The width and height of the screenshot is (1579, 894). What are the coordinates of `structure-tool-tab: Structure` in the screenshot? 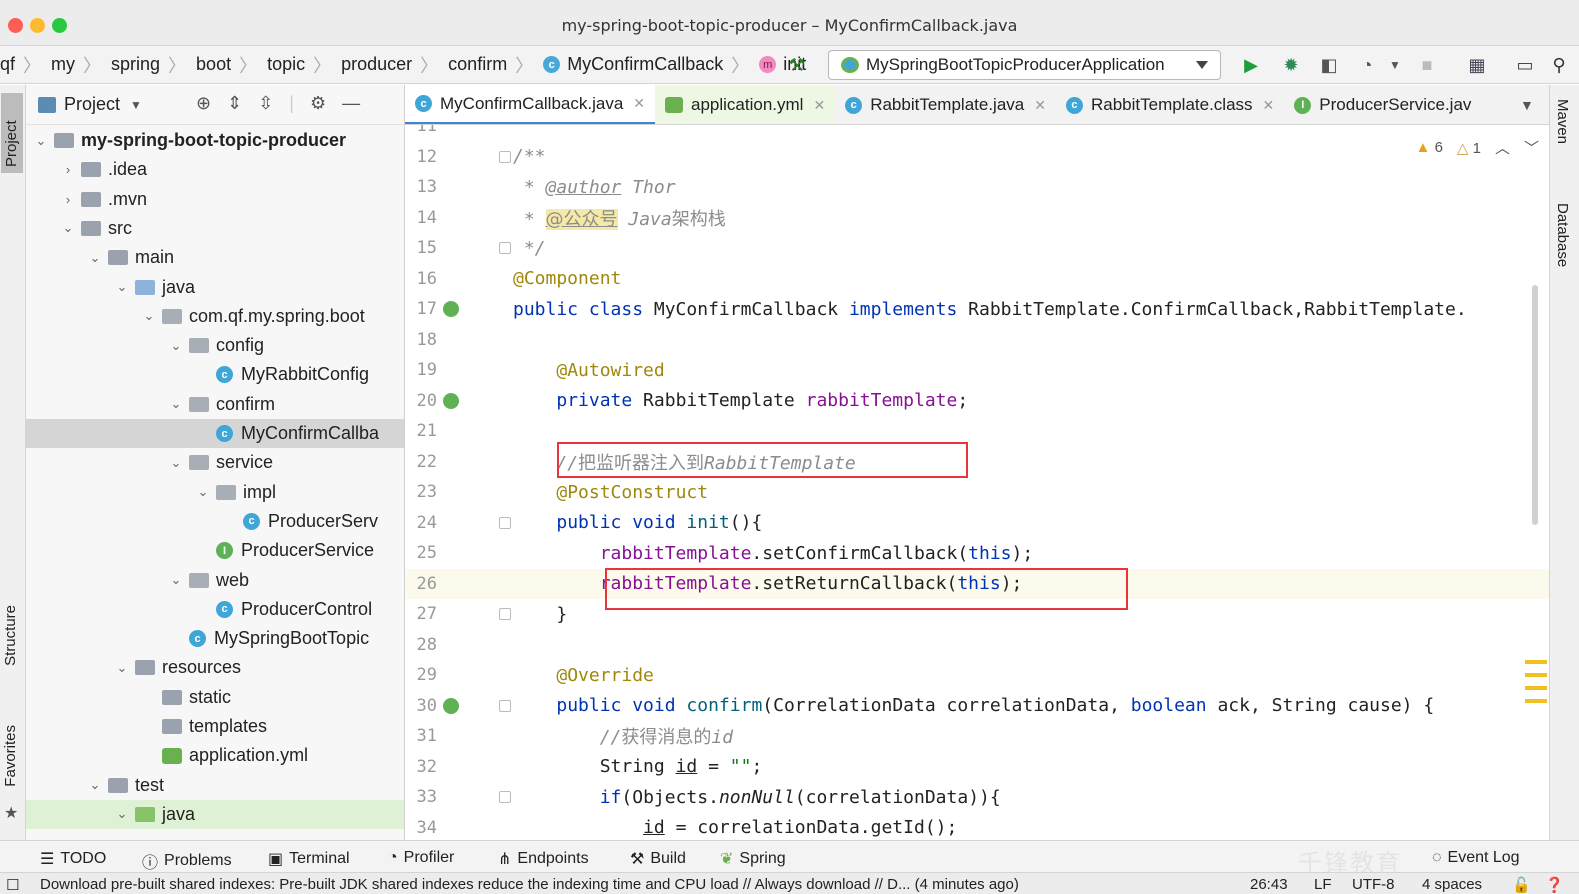 It's located at (10, 635).